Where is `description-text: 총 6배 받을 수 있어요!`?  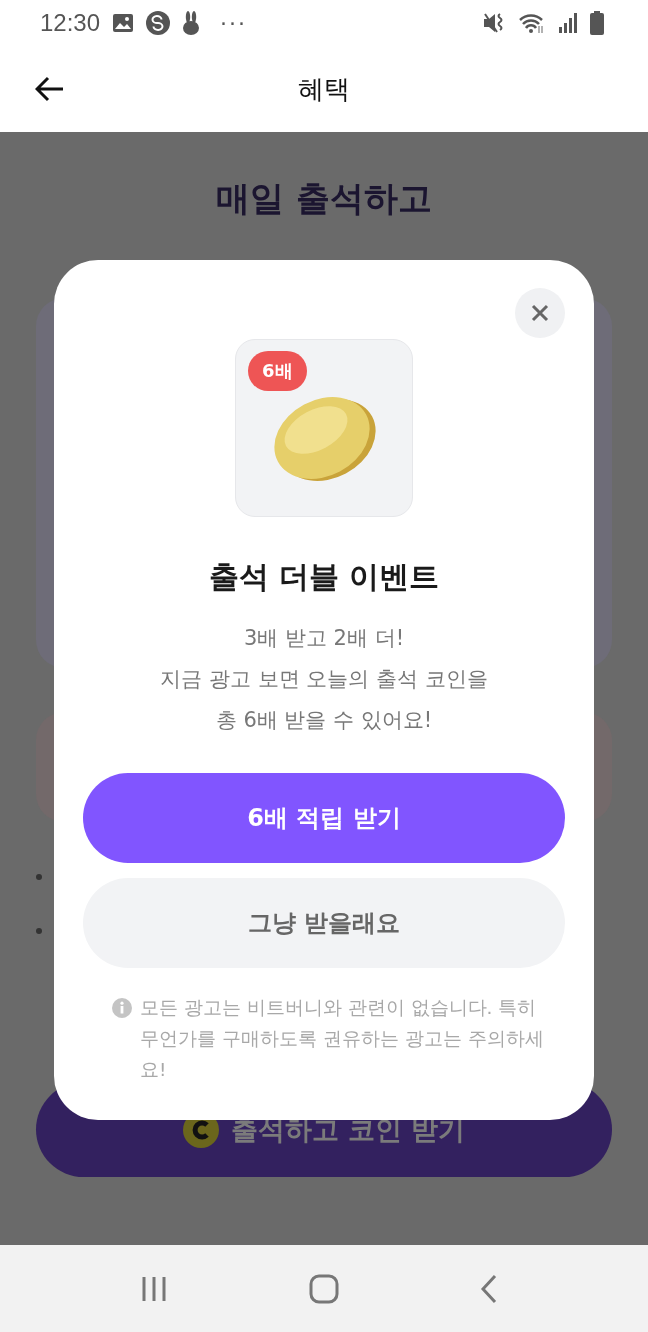
description-text: 총 6배 받을 수 있어요! is located at coordinates (324, 720).